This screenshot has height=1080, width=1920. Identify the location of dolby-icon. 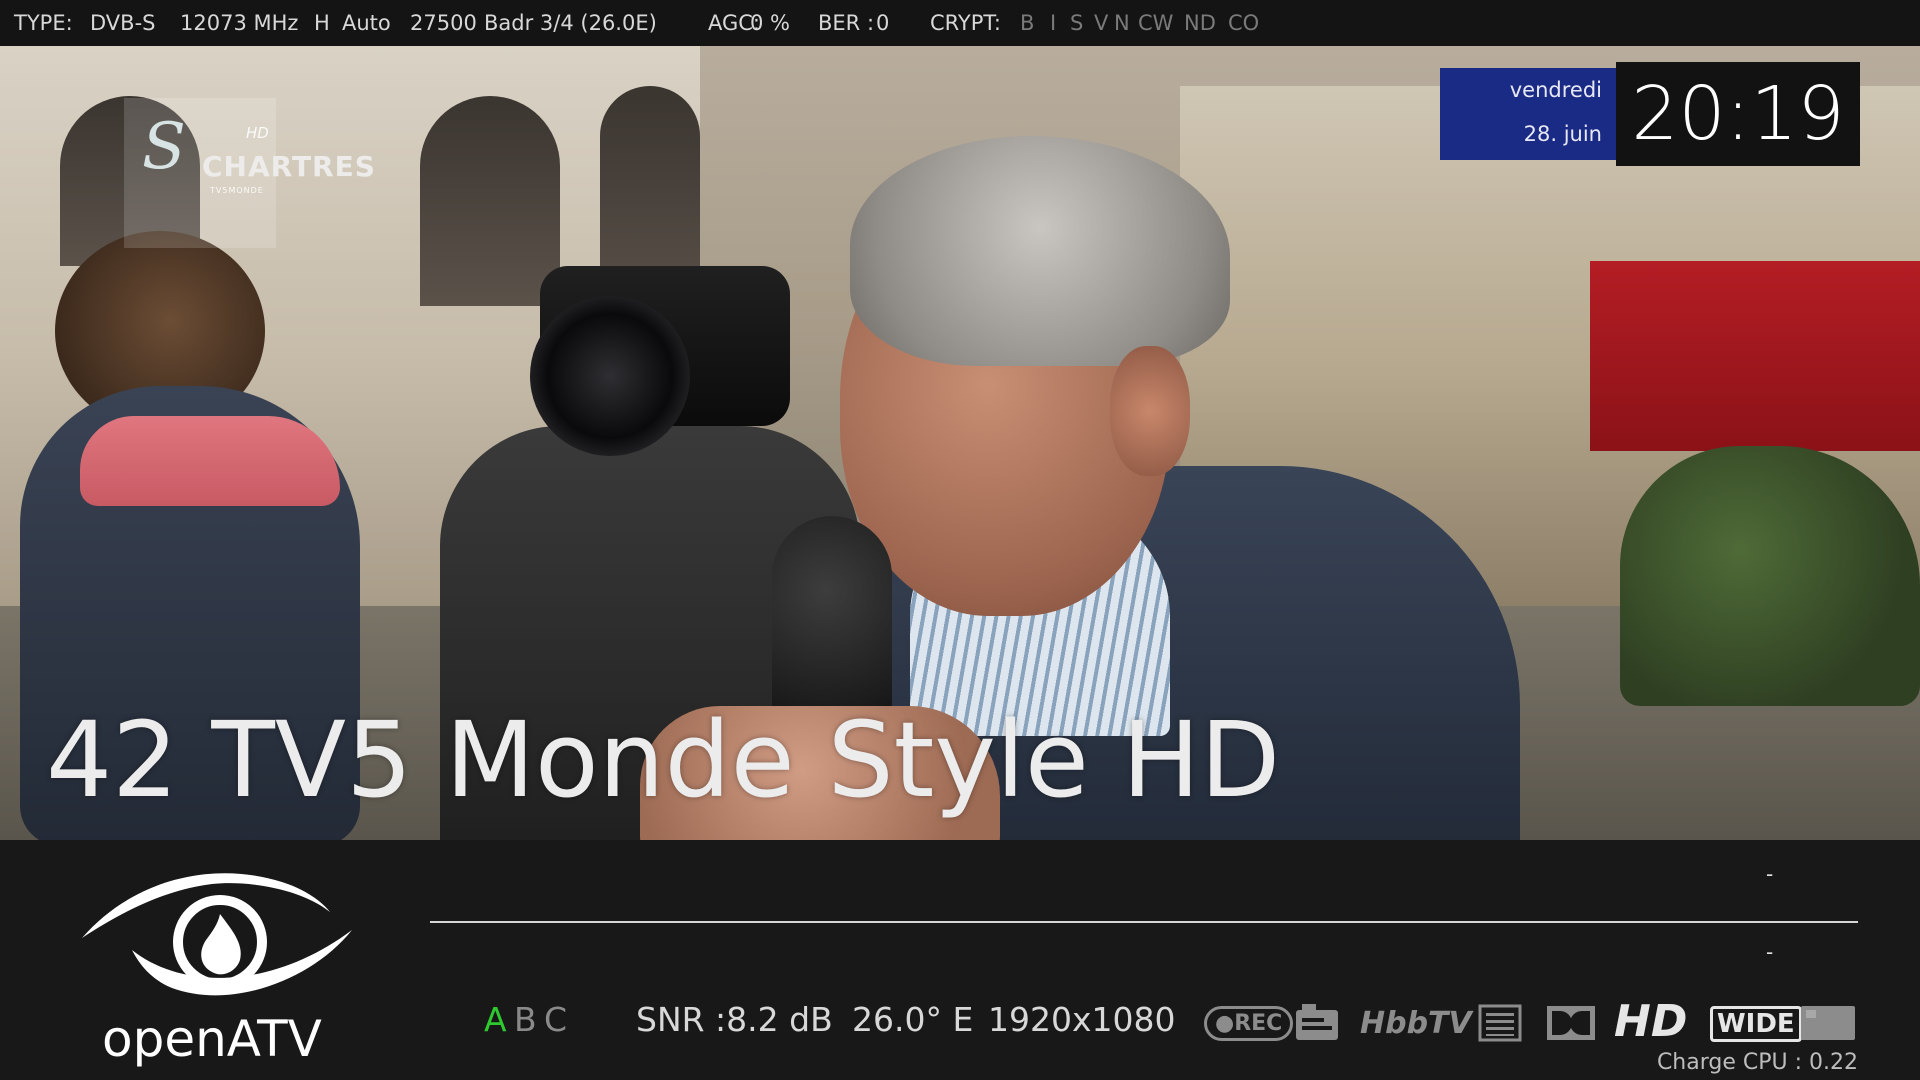
(1571, 1025).